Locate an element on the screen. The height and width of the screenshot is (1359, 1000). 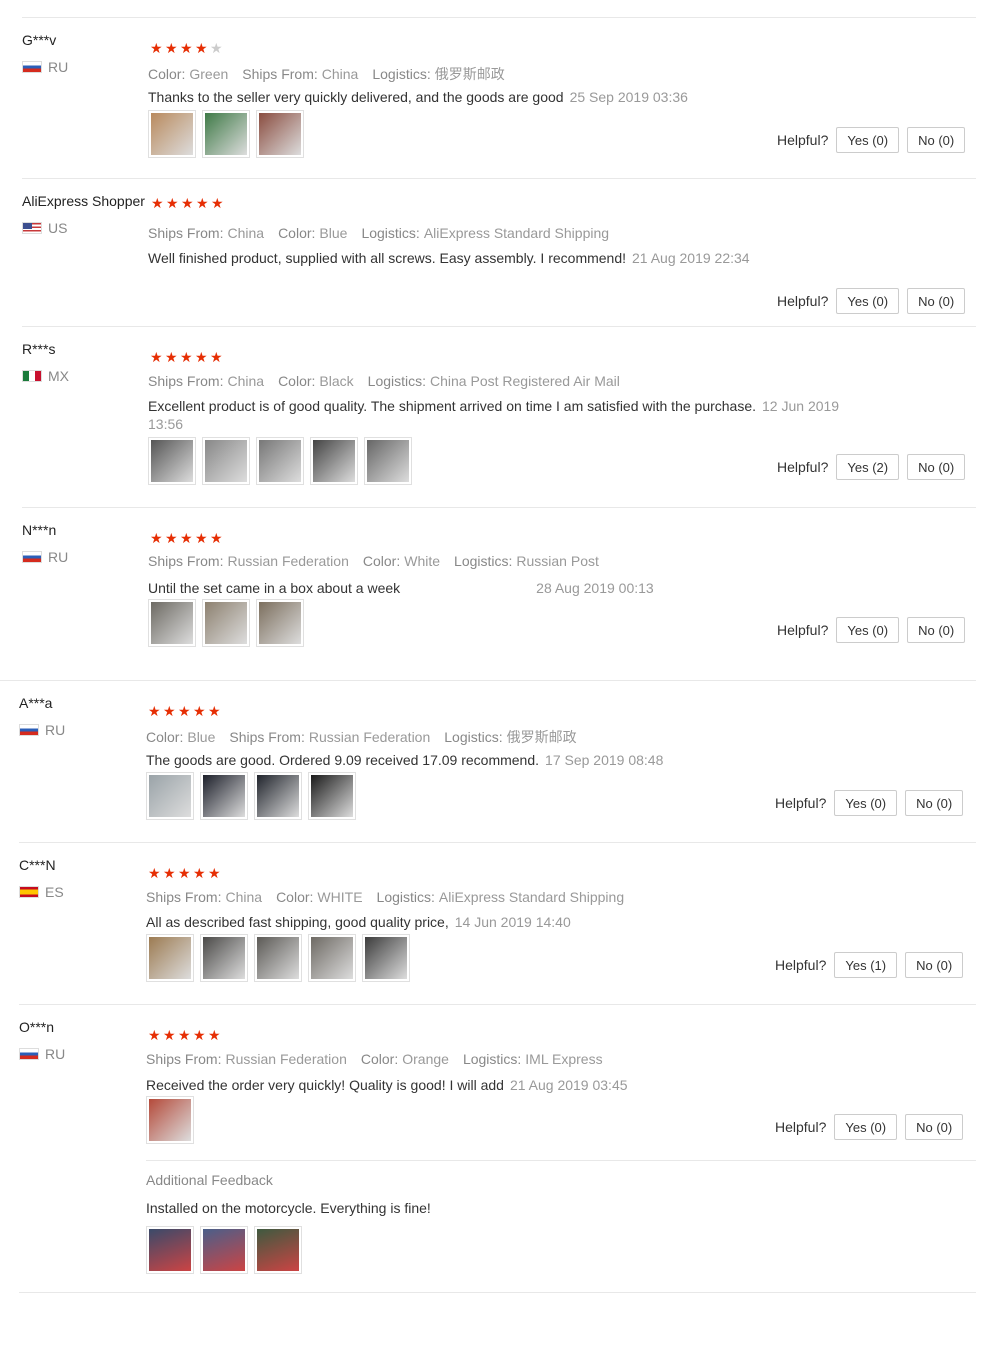
reviewer-name: G***v is located at coordinates (39, 40).